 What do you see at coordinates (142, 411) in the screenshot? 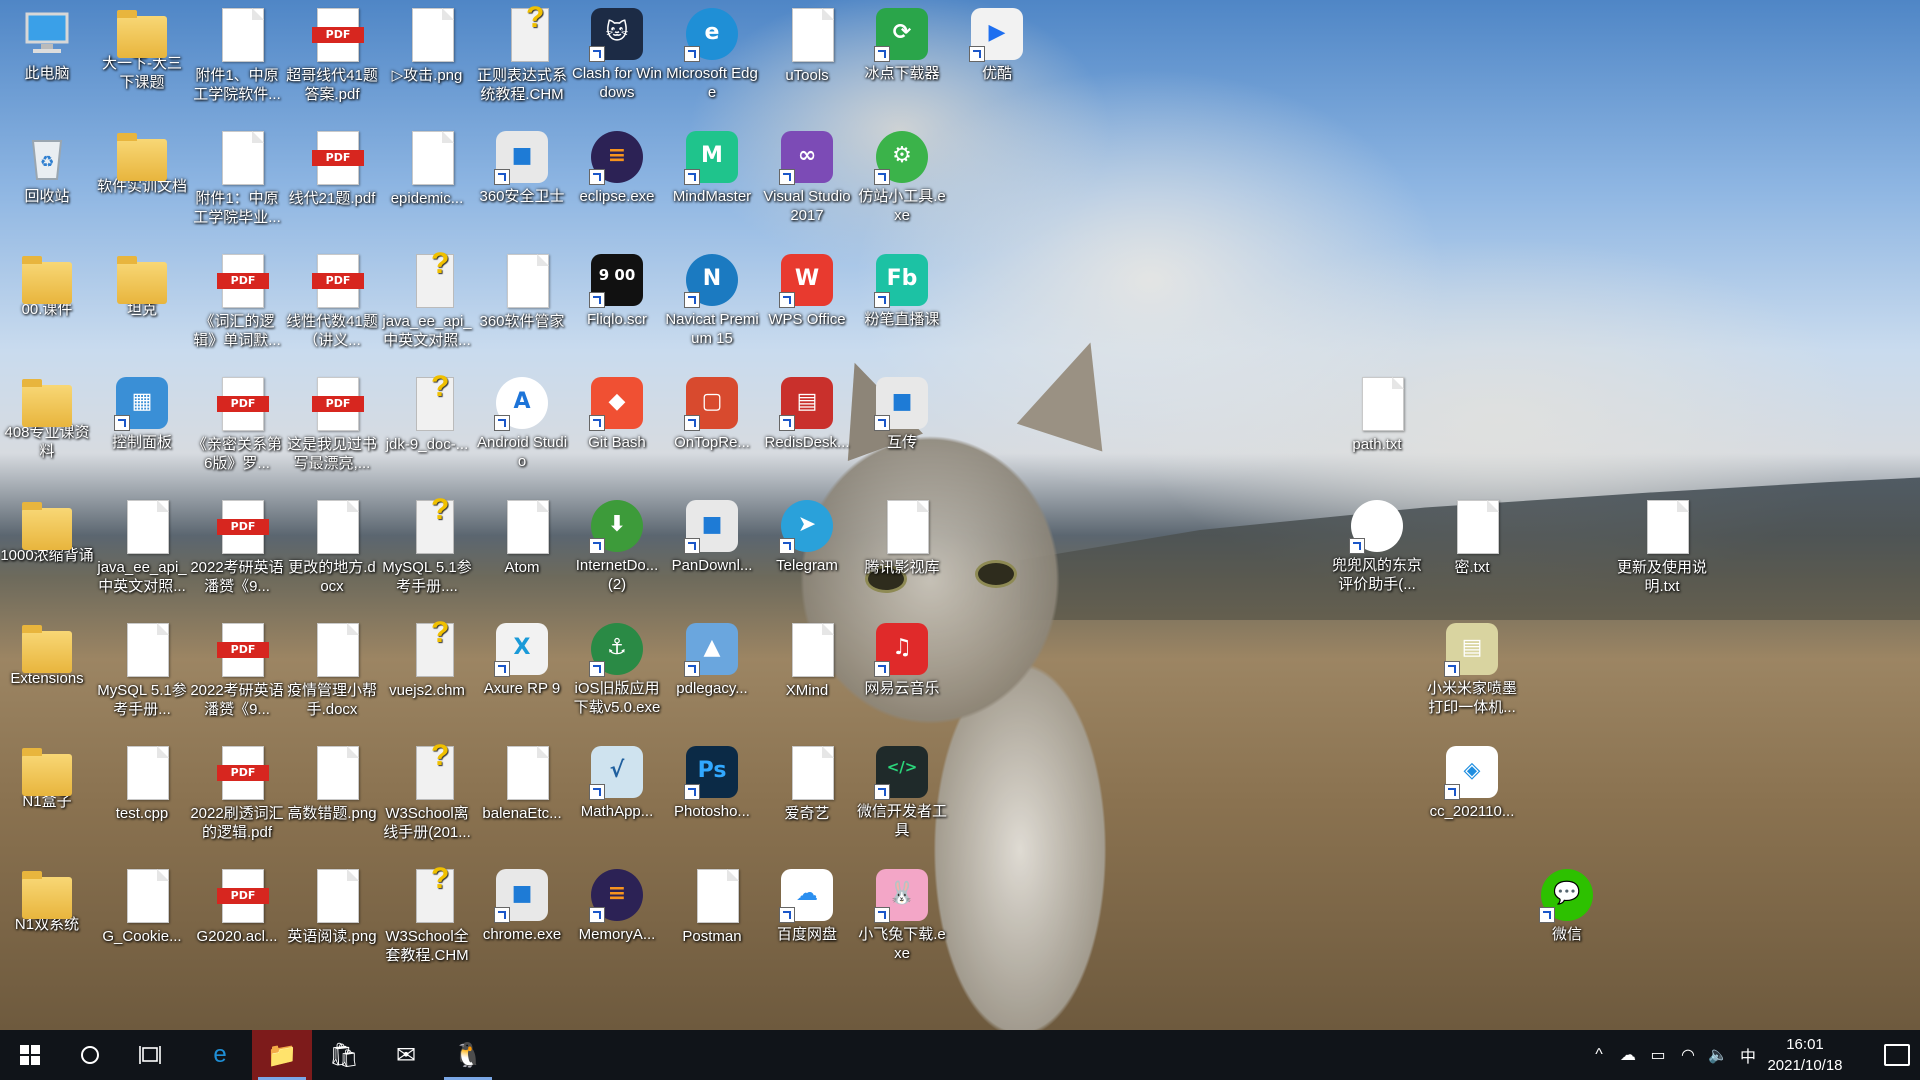
I see `desktop-icon: ▦ 控制面板` at bounding box center [142, 411].